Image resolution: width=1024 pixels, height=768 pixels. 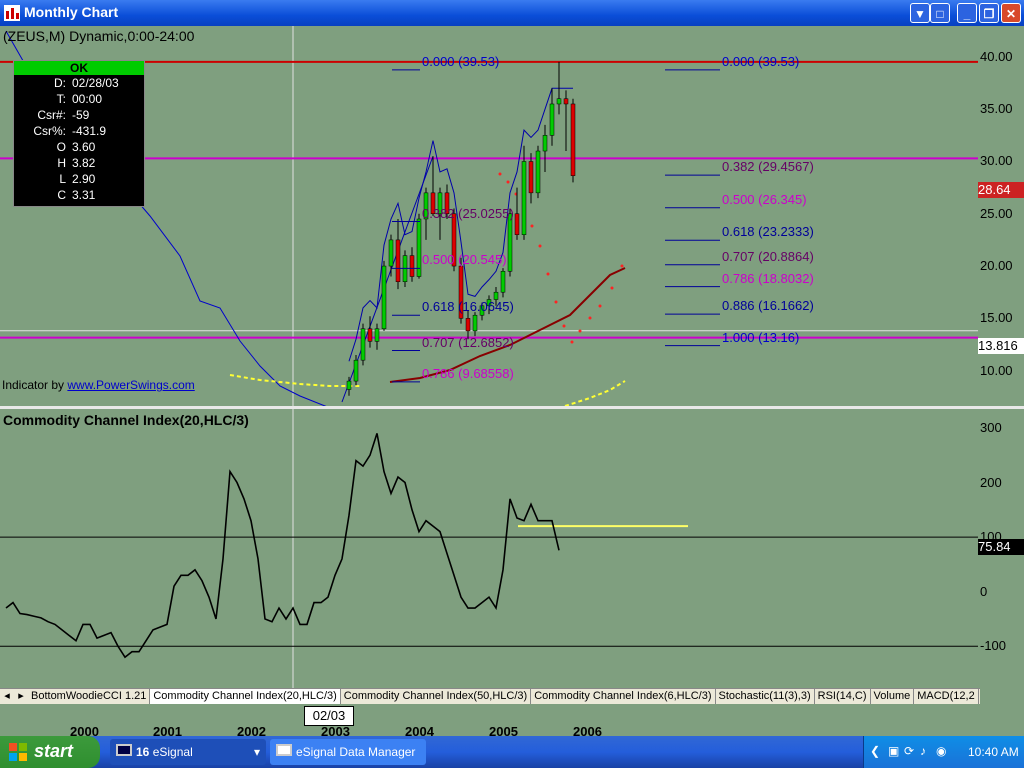 What do you see at coordinates (909, 751) in the screenshot?
I see `sync-icon: ⟳` at bounding box center [909, 751].